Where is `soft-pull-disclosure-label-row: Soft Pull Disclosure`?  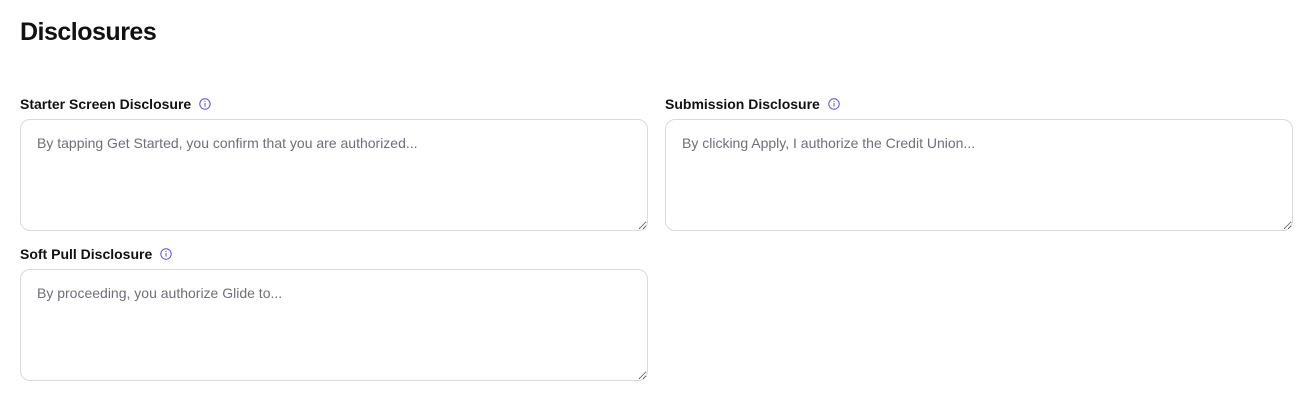 soft-pull-disclosure-label-row: Soft Pull Disclosure is located at coordinates (334, 254).